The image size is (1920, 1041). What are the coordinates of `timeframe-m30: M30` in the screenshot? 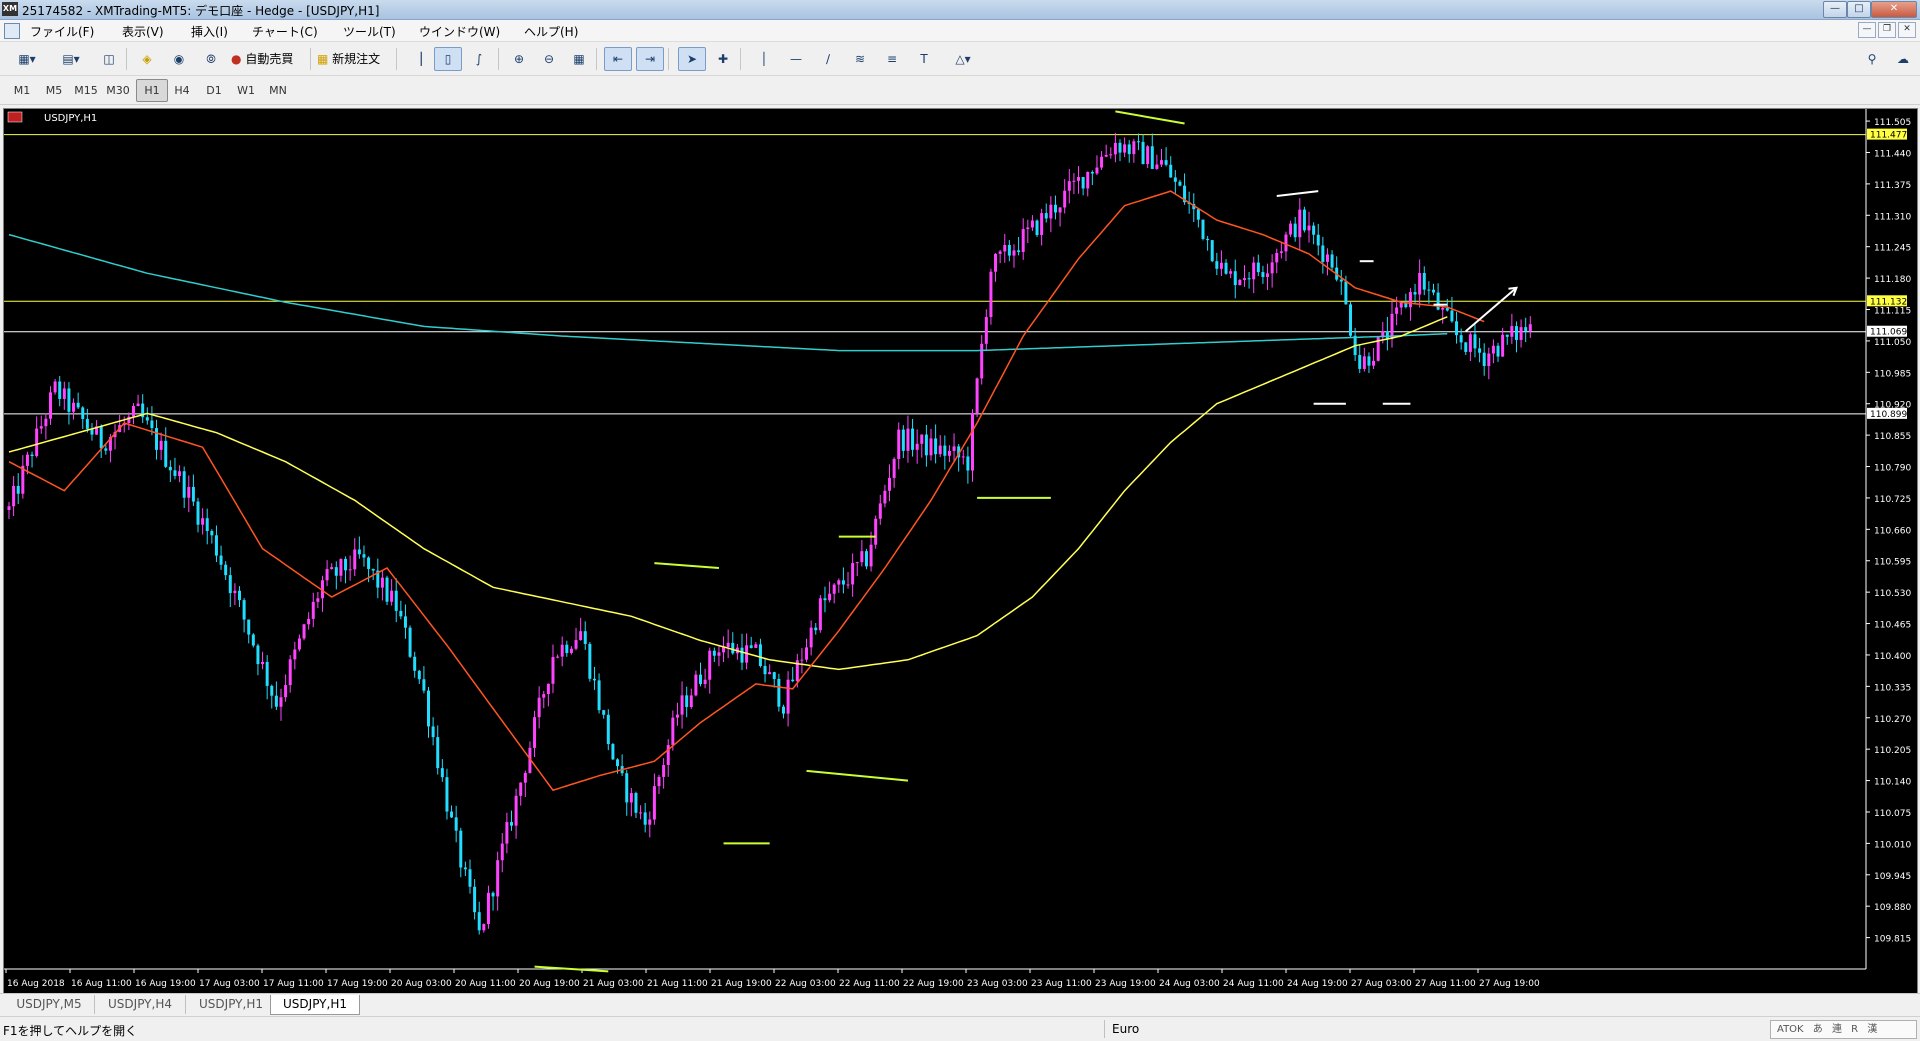 It's located at (118, 90).